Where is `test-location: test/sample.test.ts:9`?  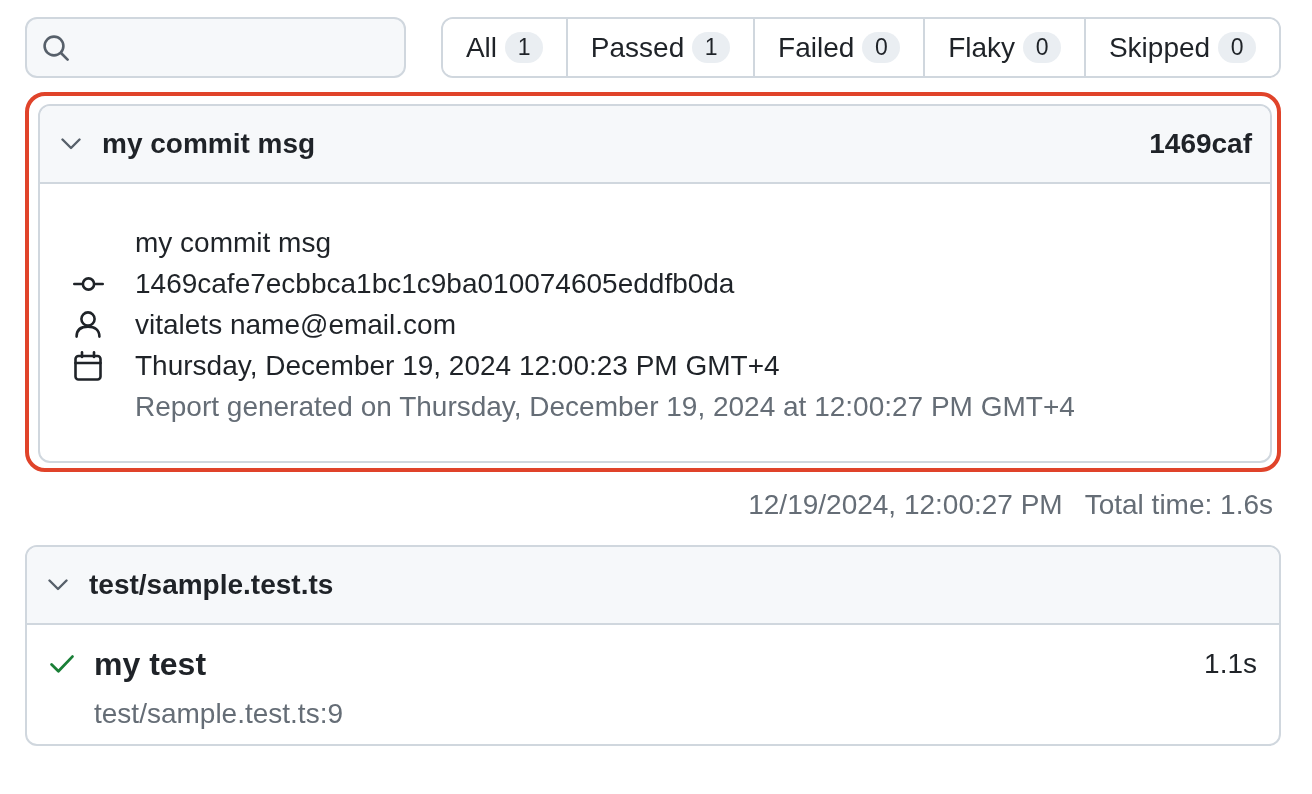
test-location: test/sample.test.ts:9 is located at coordinates (218, 714).